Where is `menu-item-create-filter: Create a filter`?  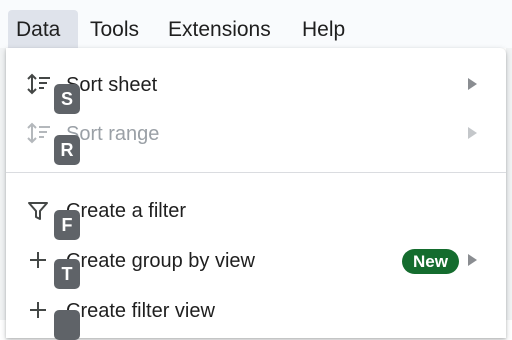 menu-item-create-filter: Create a filter is located at coordinates (256, 211).